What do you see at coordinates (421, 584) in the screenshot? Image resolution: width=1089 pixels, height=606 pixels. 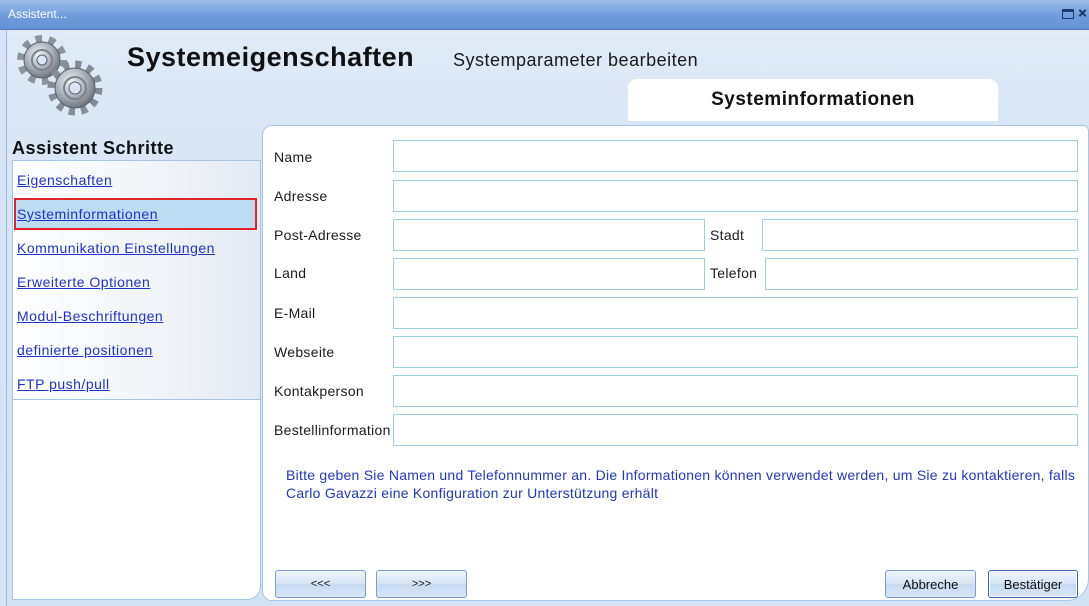 I see `next-button: >>>` at bounding box center [421, 584].